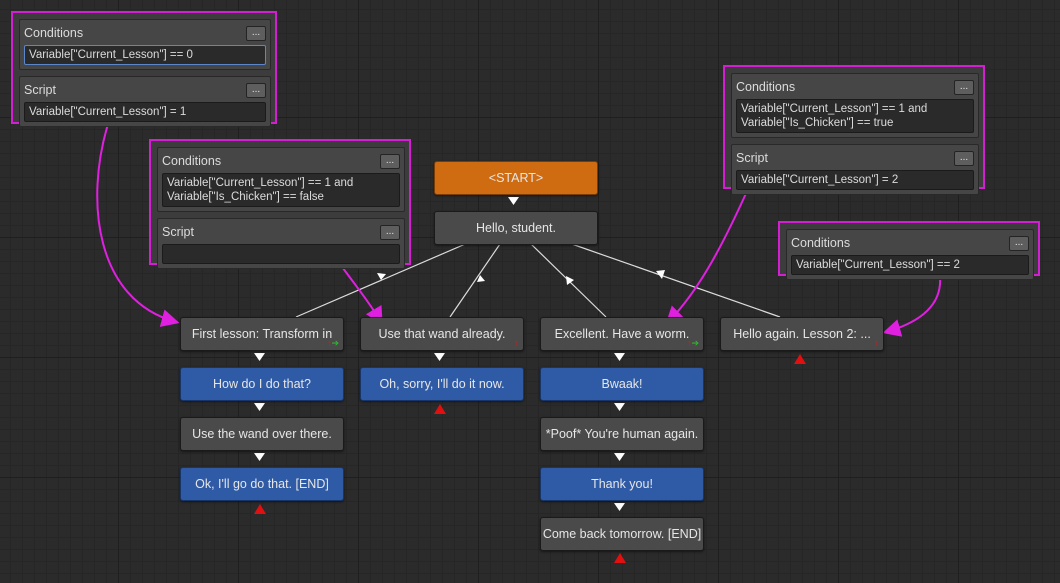  Describe the element at coordinates (145, 55) in the screenshot. I see `conditions-field: Variable["Current_Lesson"] == 0` at that location.